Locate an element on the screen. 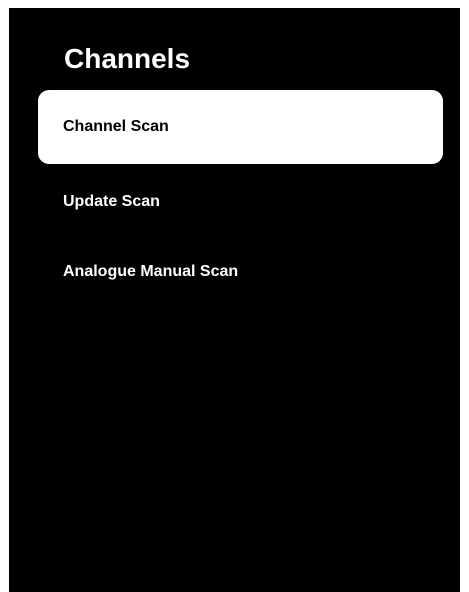 This screenshot has height=592, width=469. menu-item-update-scan: Update Scan is located at coordinates (240, 202).